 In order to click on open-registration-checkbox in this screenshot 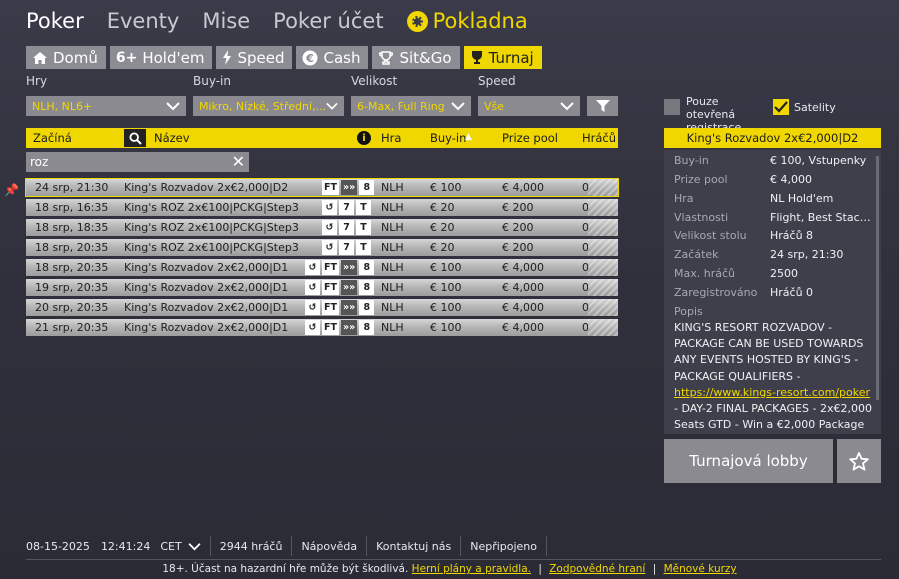, I will do `click(672, 107)`.